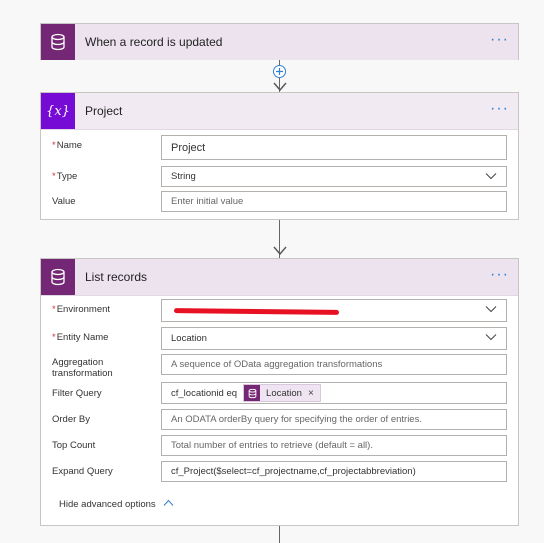  I want to click on filter-field: cf_locationid eq Location ×, so click(334, 393).